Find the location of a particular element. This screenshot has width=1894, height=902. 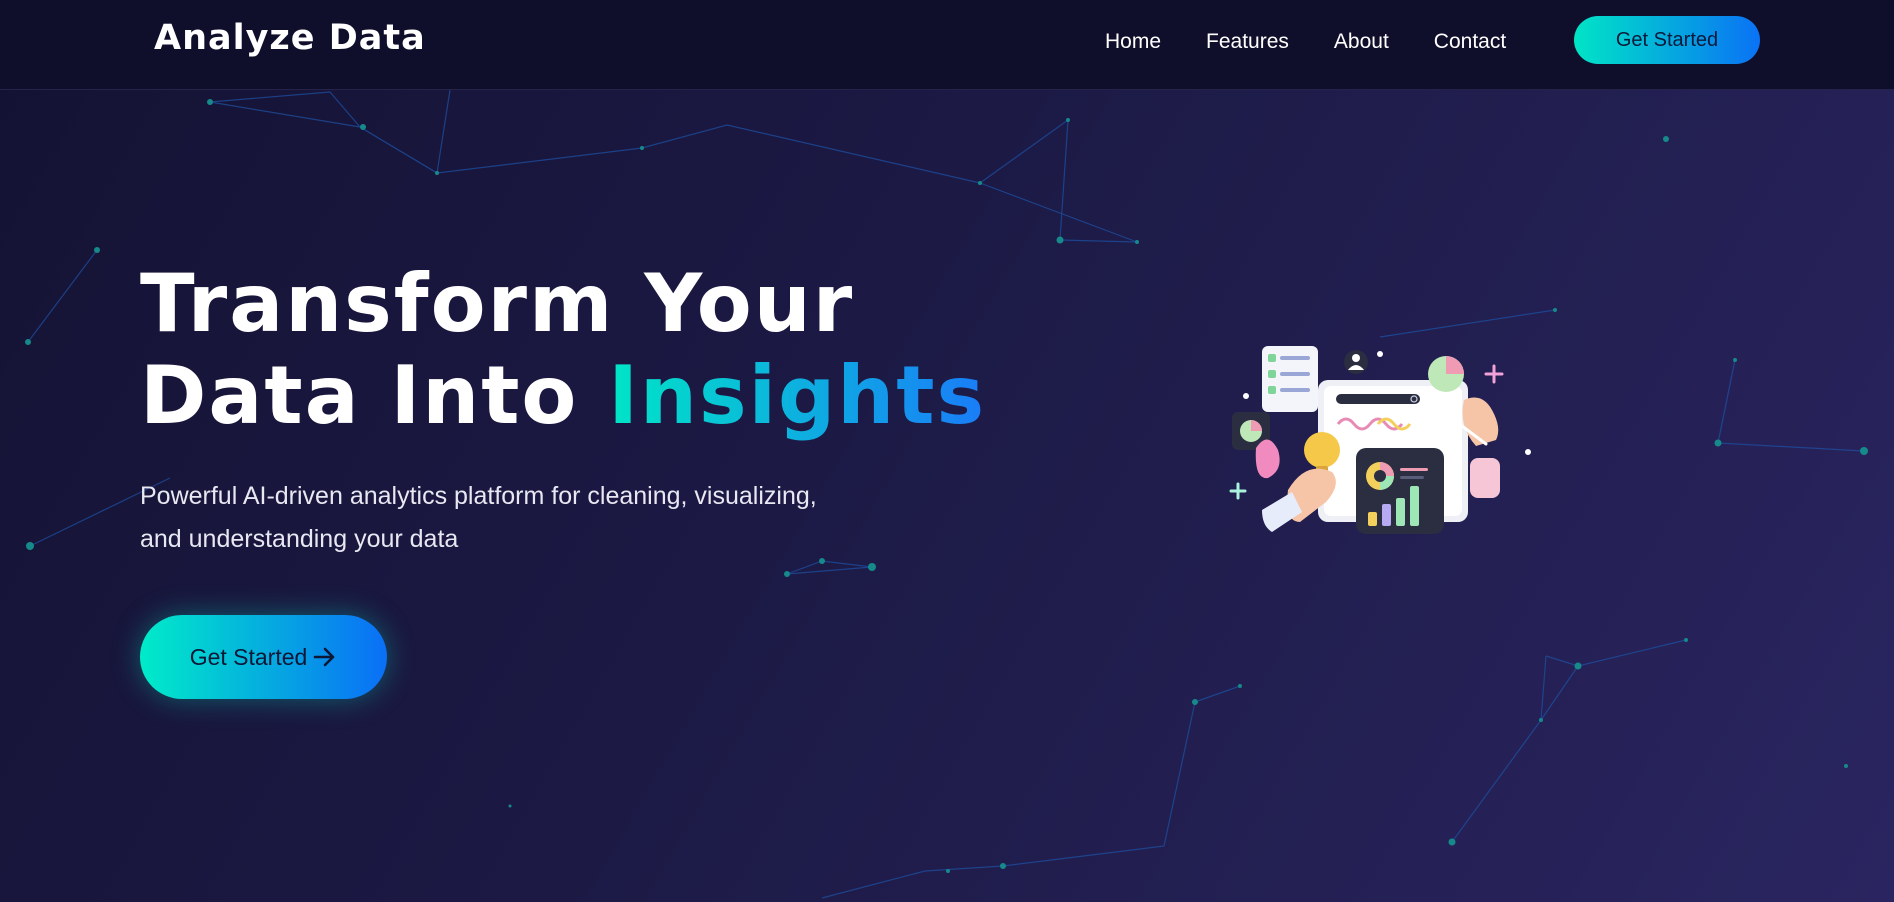

hero-title-line2-prefix: Data Into is located at coordinates (374, 395).